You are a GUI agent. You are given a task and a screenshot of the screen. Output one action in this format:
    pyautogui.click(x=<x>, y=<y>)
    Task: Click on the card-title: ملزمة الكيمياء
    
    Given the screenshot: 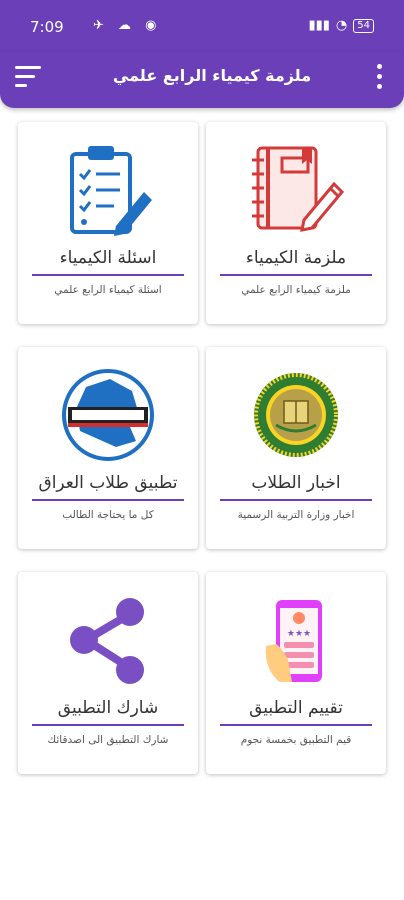 What is the action you would take?
    pyautogui.click(x=296, y=258)
    